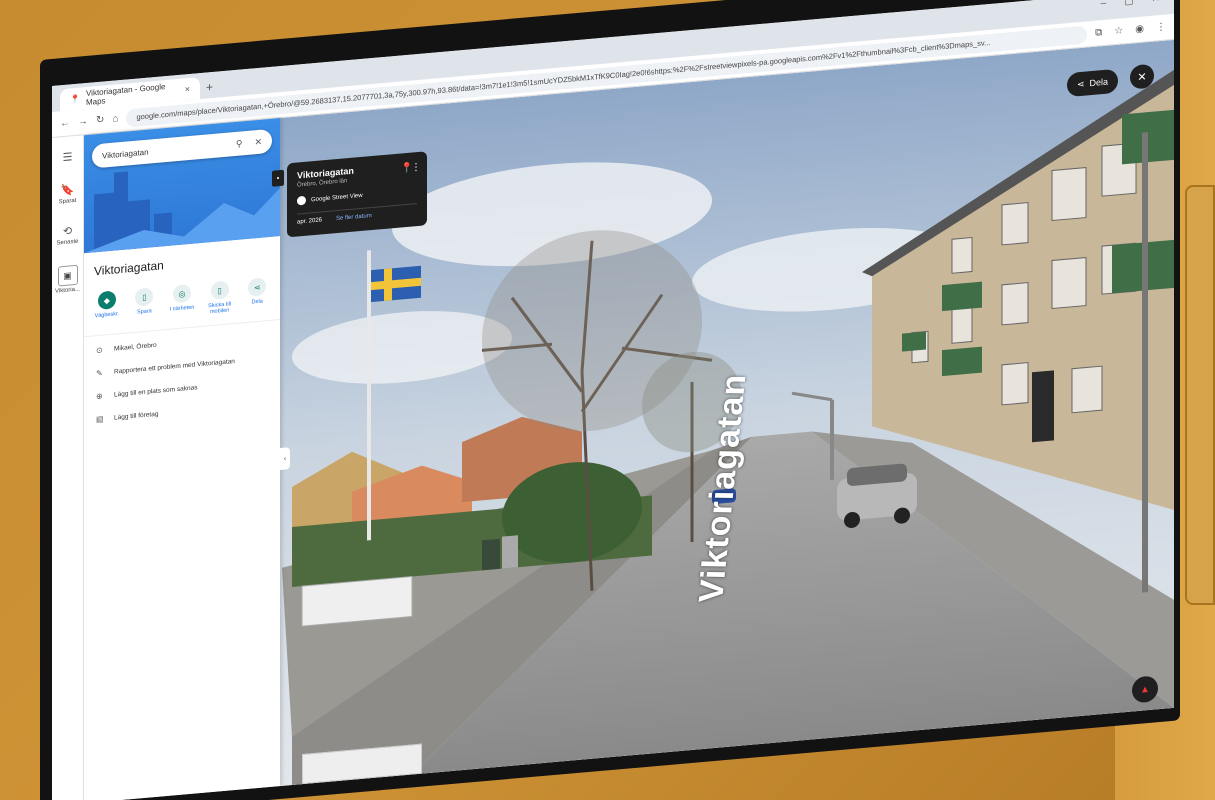  I want to click on business-icon: ▤, so click(100, 419).